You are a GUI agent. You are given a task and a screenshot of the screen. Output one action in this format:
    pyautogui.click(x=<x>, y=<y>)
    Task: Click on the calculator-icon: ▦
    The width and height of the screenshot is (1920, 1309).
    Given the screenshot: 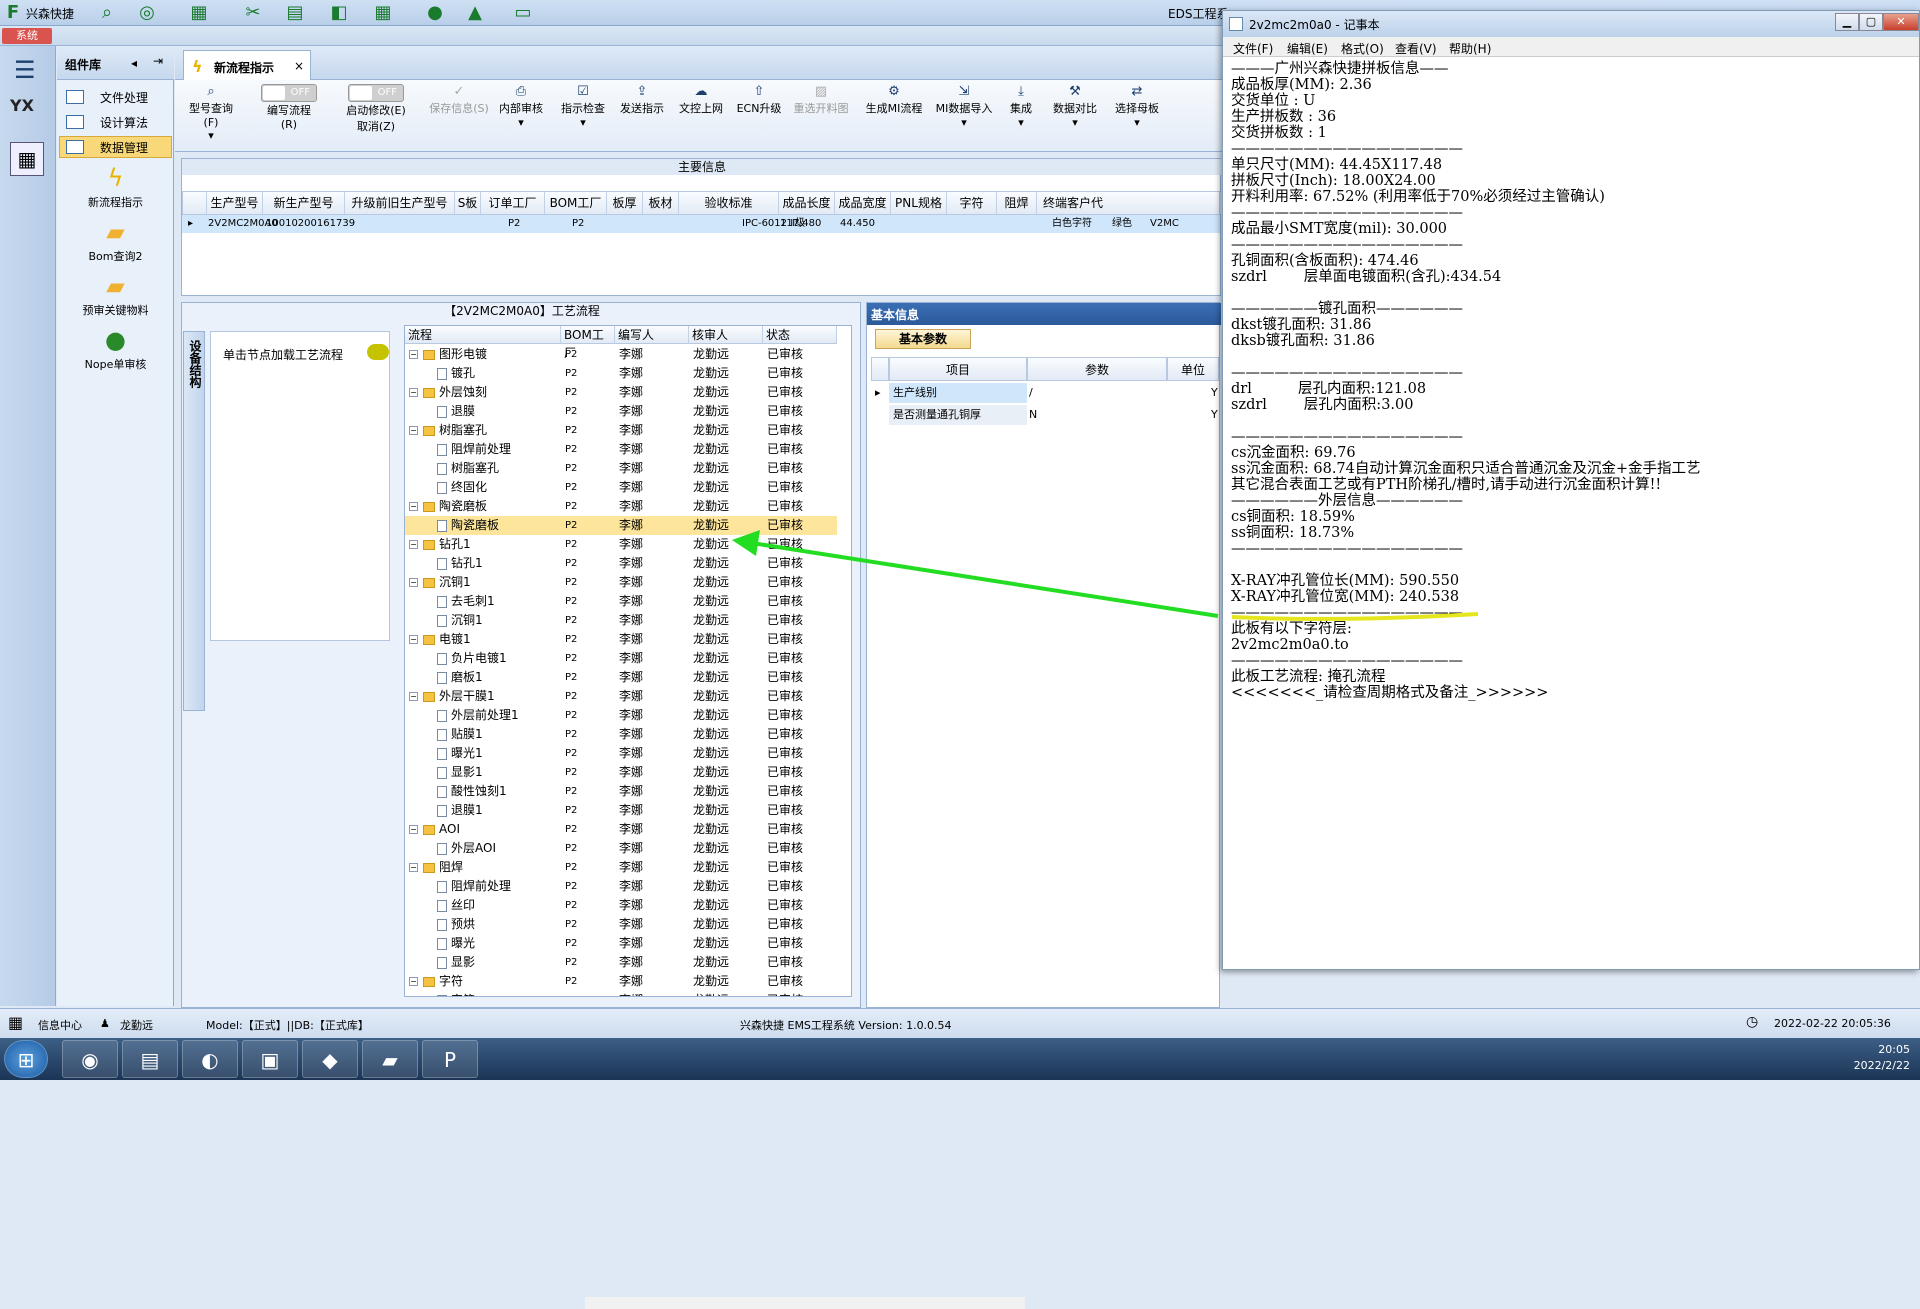 What is the action you would take?
    pyautogui.click(x=27, y=159)
    